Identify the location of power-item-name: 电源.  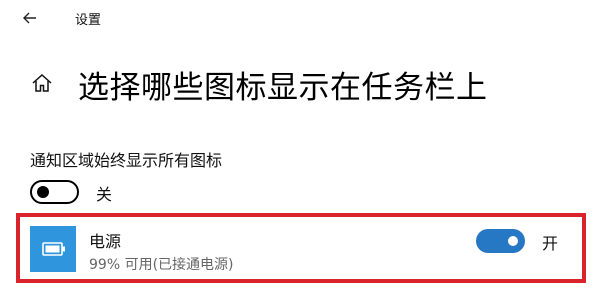
(105, 241).